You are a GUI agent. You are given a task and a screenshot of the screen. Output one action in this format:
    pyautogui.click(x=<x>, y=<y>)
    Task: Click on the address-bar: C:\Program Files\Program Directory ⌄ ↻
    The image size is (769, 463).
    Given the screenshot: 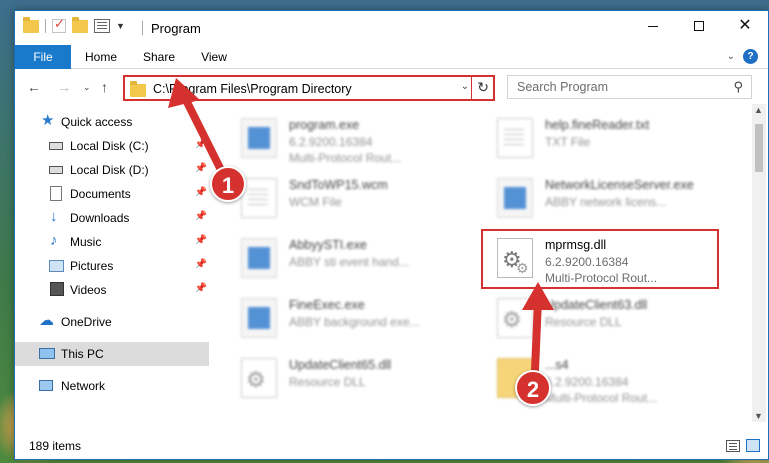 What is the action you would take?
    pyautogui.click(x=309, y=88)
    